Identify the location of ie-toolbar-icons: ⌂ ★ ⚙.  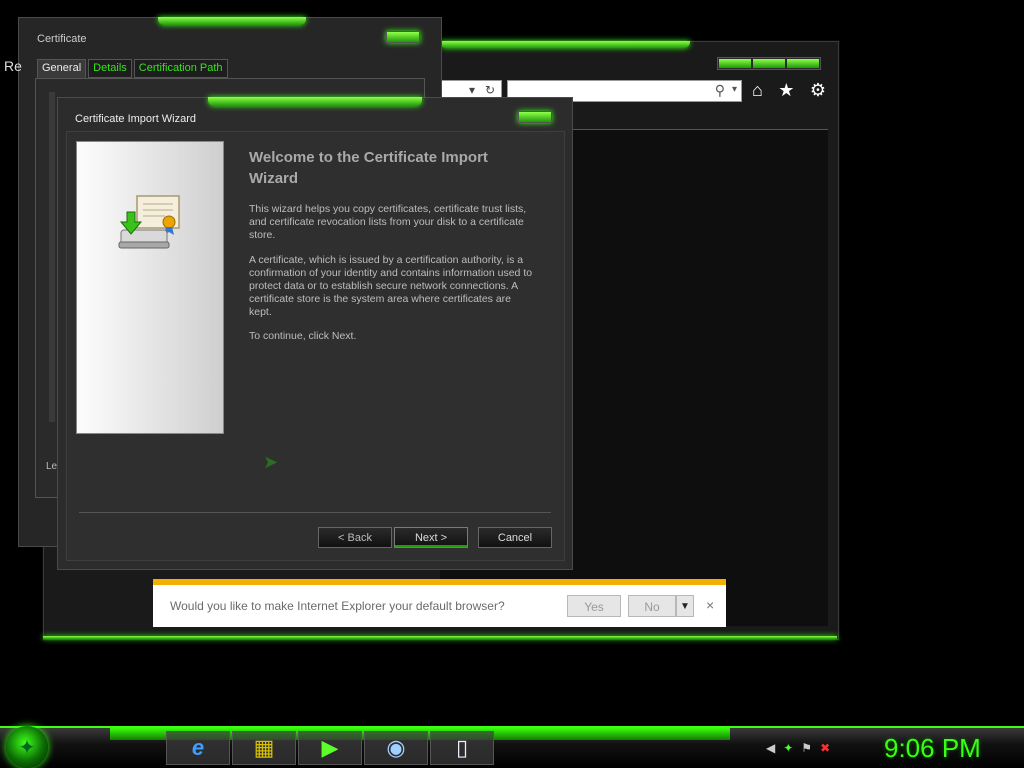
(789, 91).